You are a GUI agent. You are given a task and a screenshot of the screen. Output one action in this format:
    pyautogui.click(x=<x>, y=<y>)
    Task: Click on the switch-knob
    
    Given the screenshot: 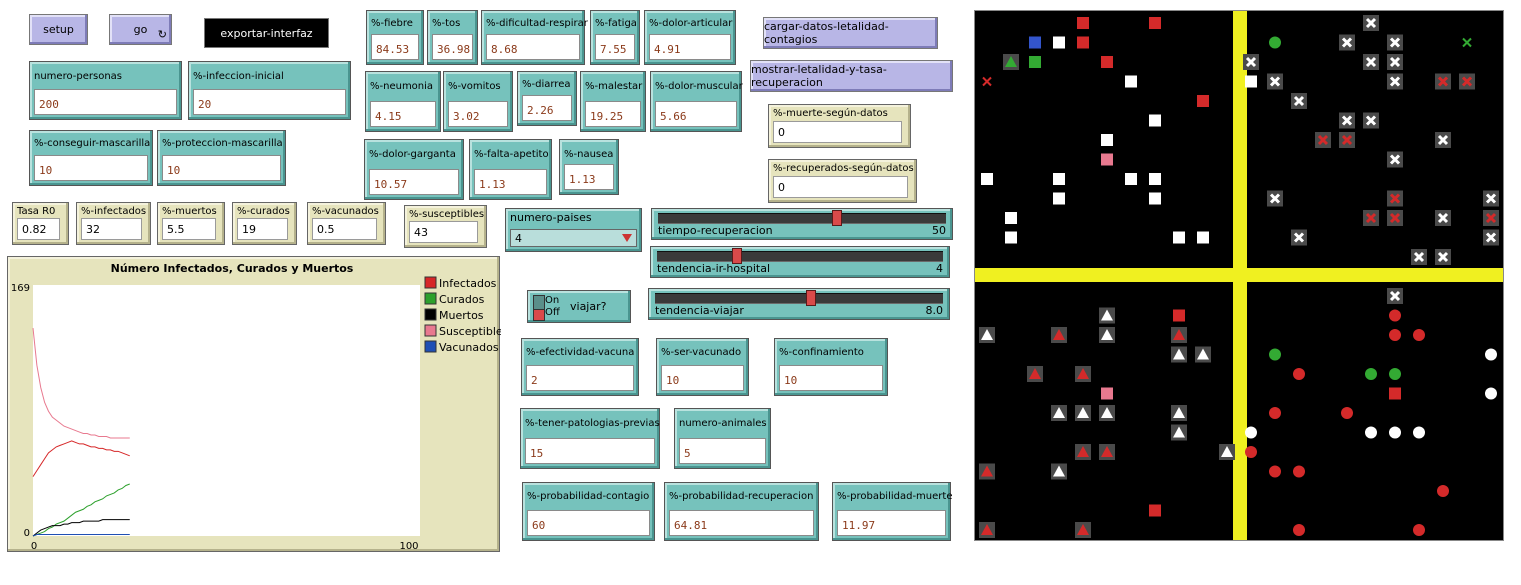 What is the action you would take?
    pyautogui.click(x=539, y=314)
    